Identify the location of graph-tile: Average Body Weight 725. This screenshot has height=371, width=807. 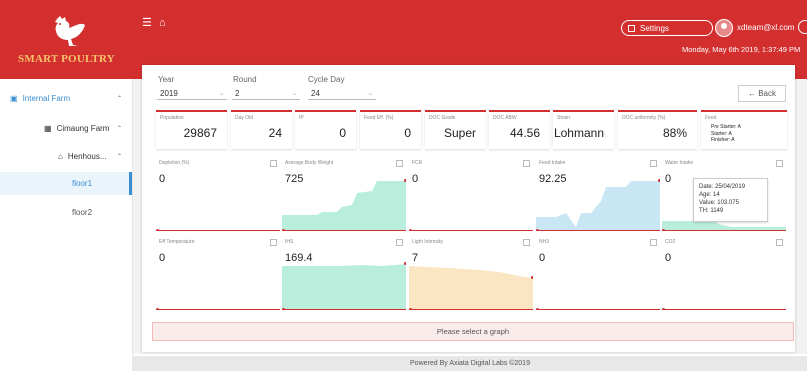
(344, 194).